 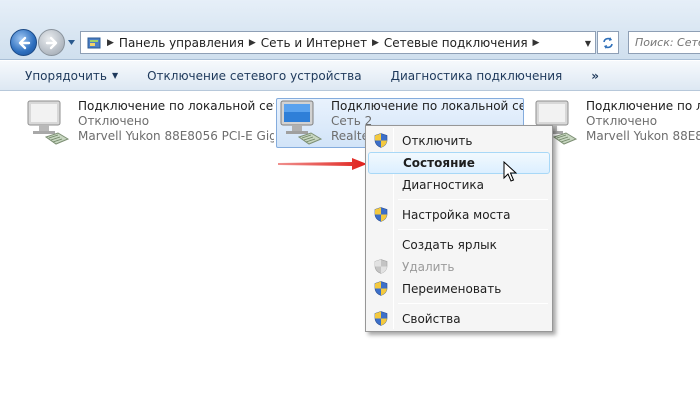 I want to click on menu-item-disable: Отключить, so click(x=459, y=141).